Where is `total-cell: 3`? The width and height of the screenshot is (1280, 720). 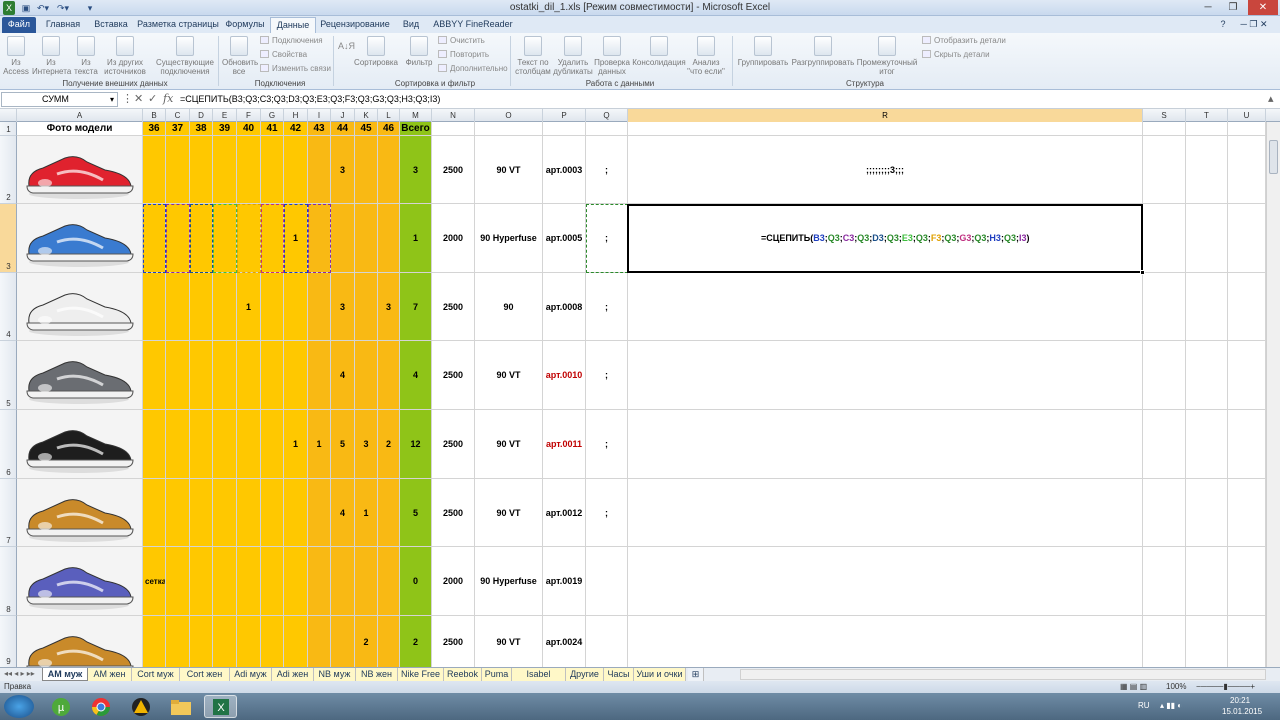 total-cell: 3 is located at coordinates (416, 170).